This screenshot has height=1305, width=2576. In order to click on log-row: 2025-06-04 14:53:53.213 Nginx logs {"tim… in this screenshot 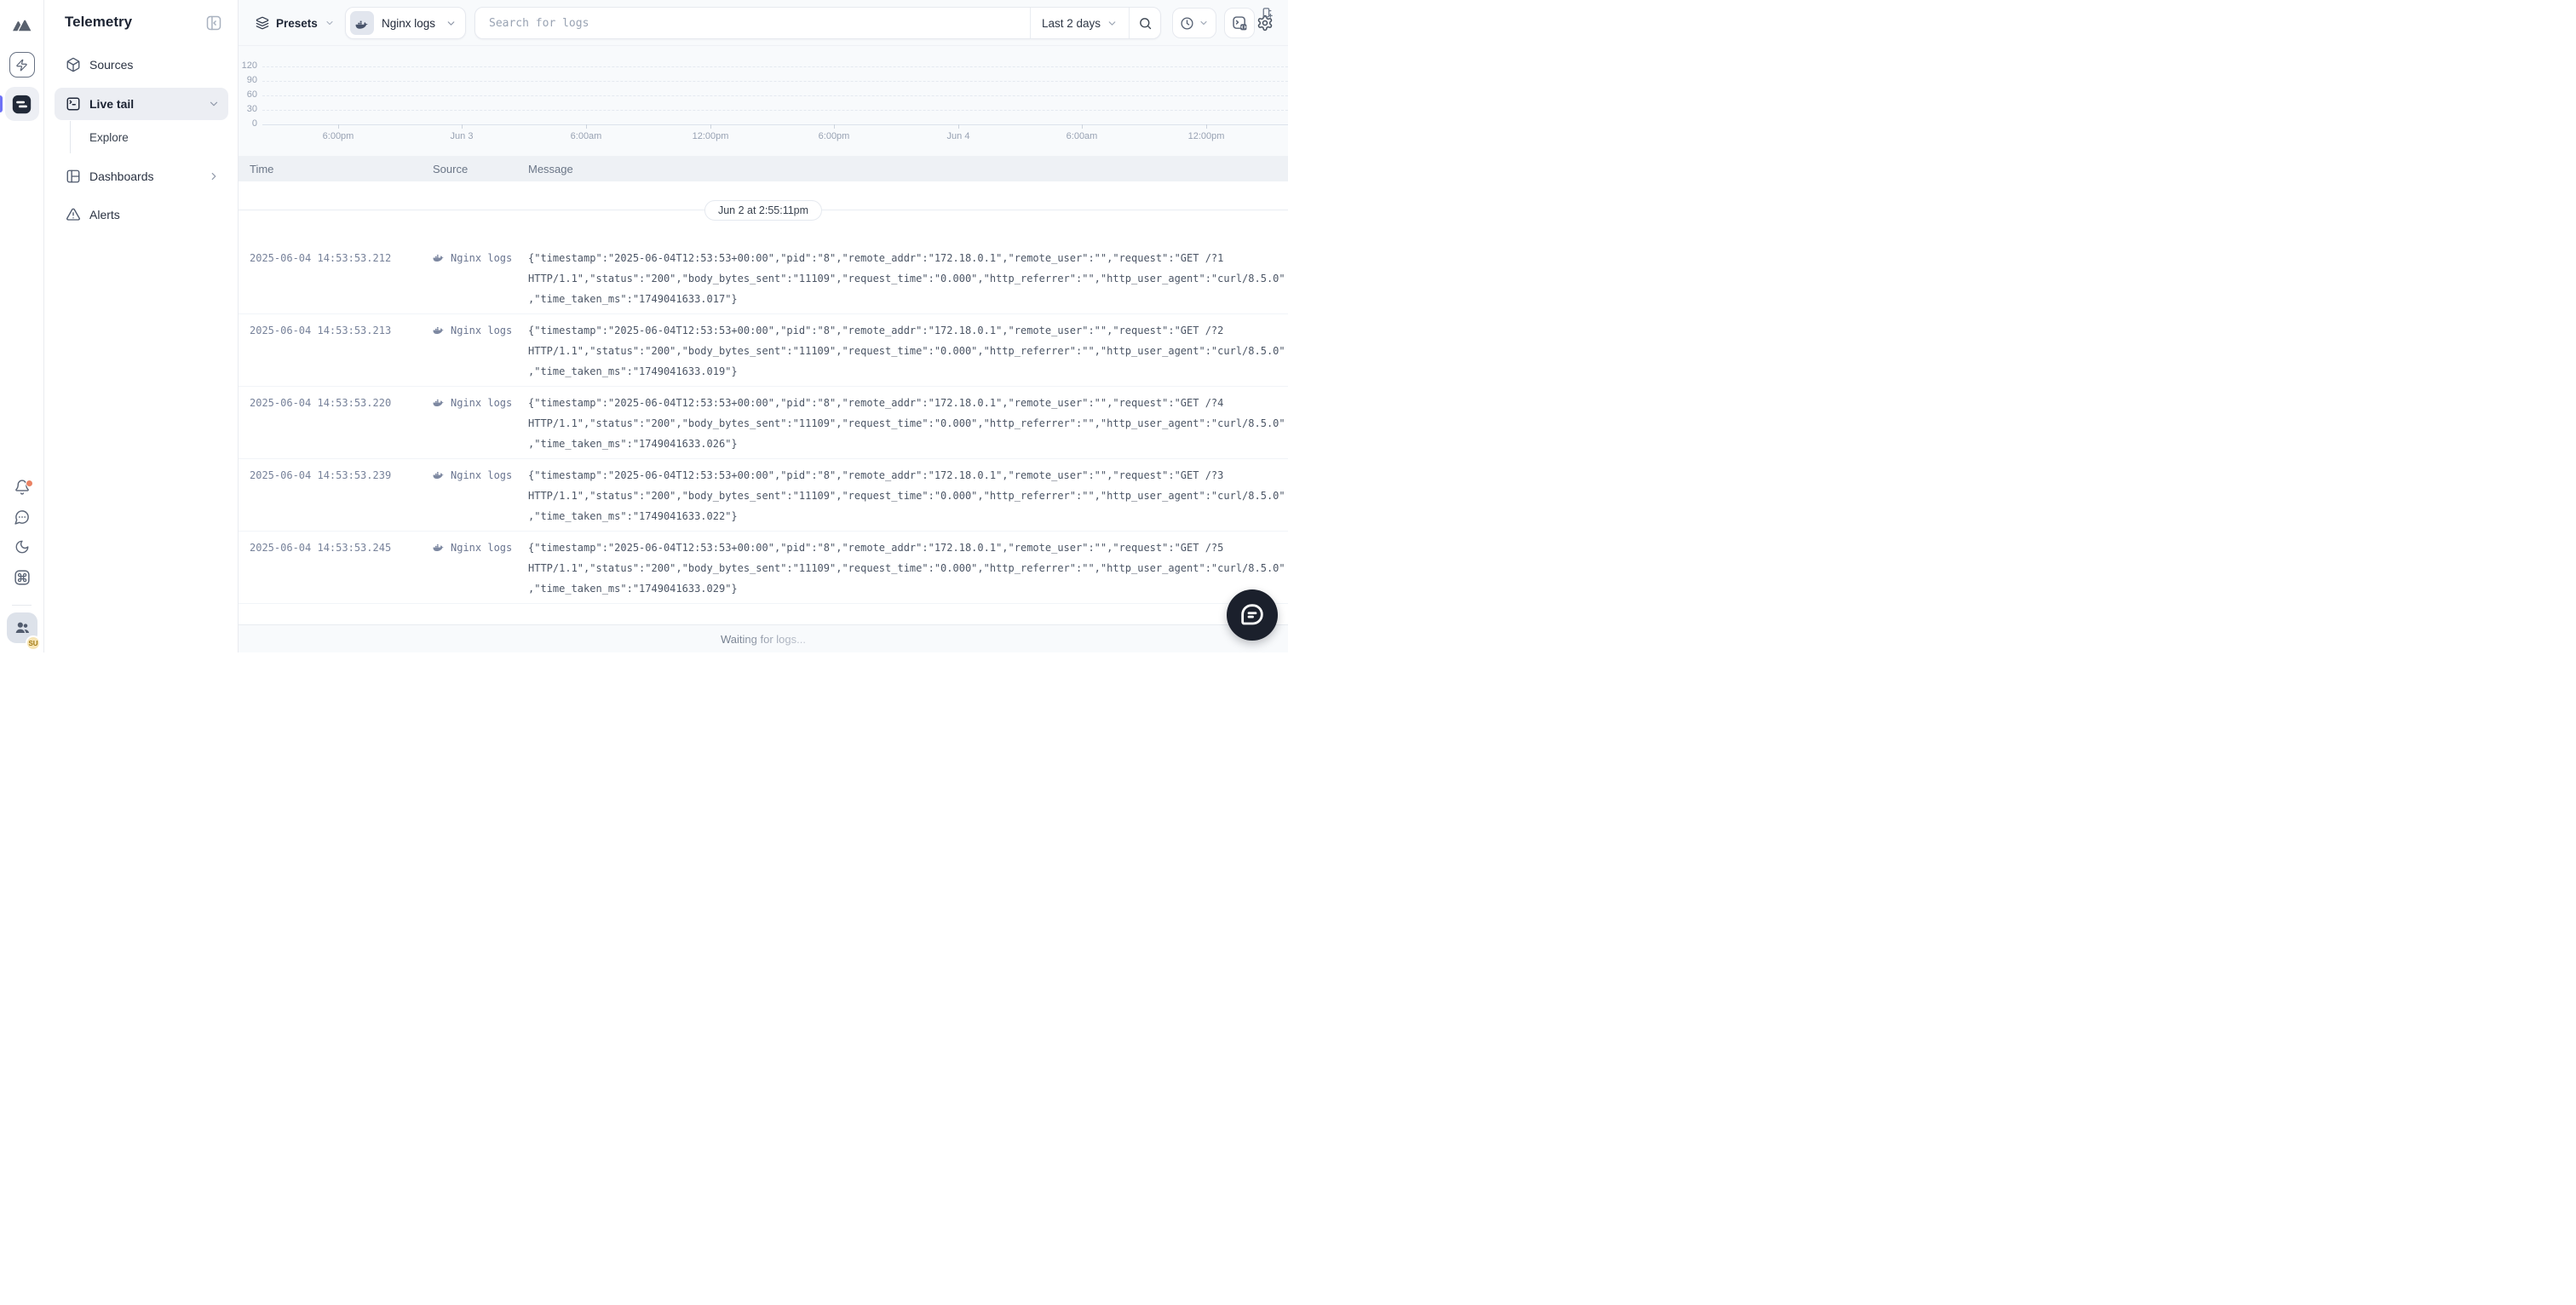, I will do `click(764, 350)`.